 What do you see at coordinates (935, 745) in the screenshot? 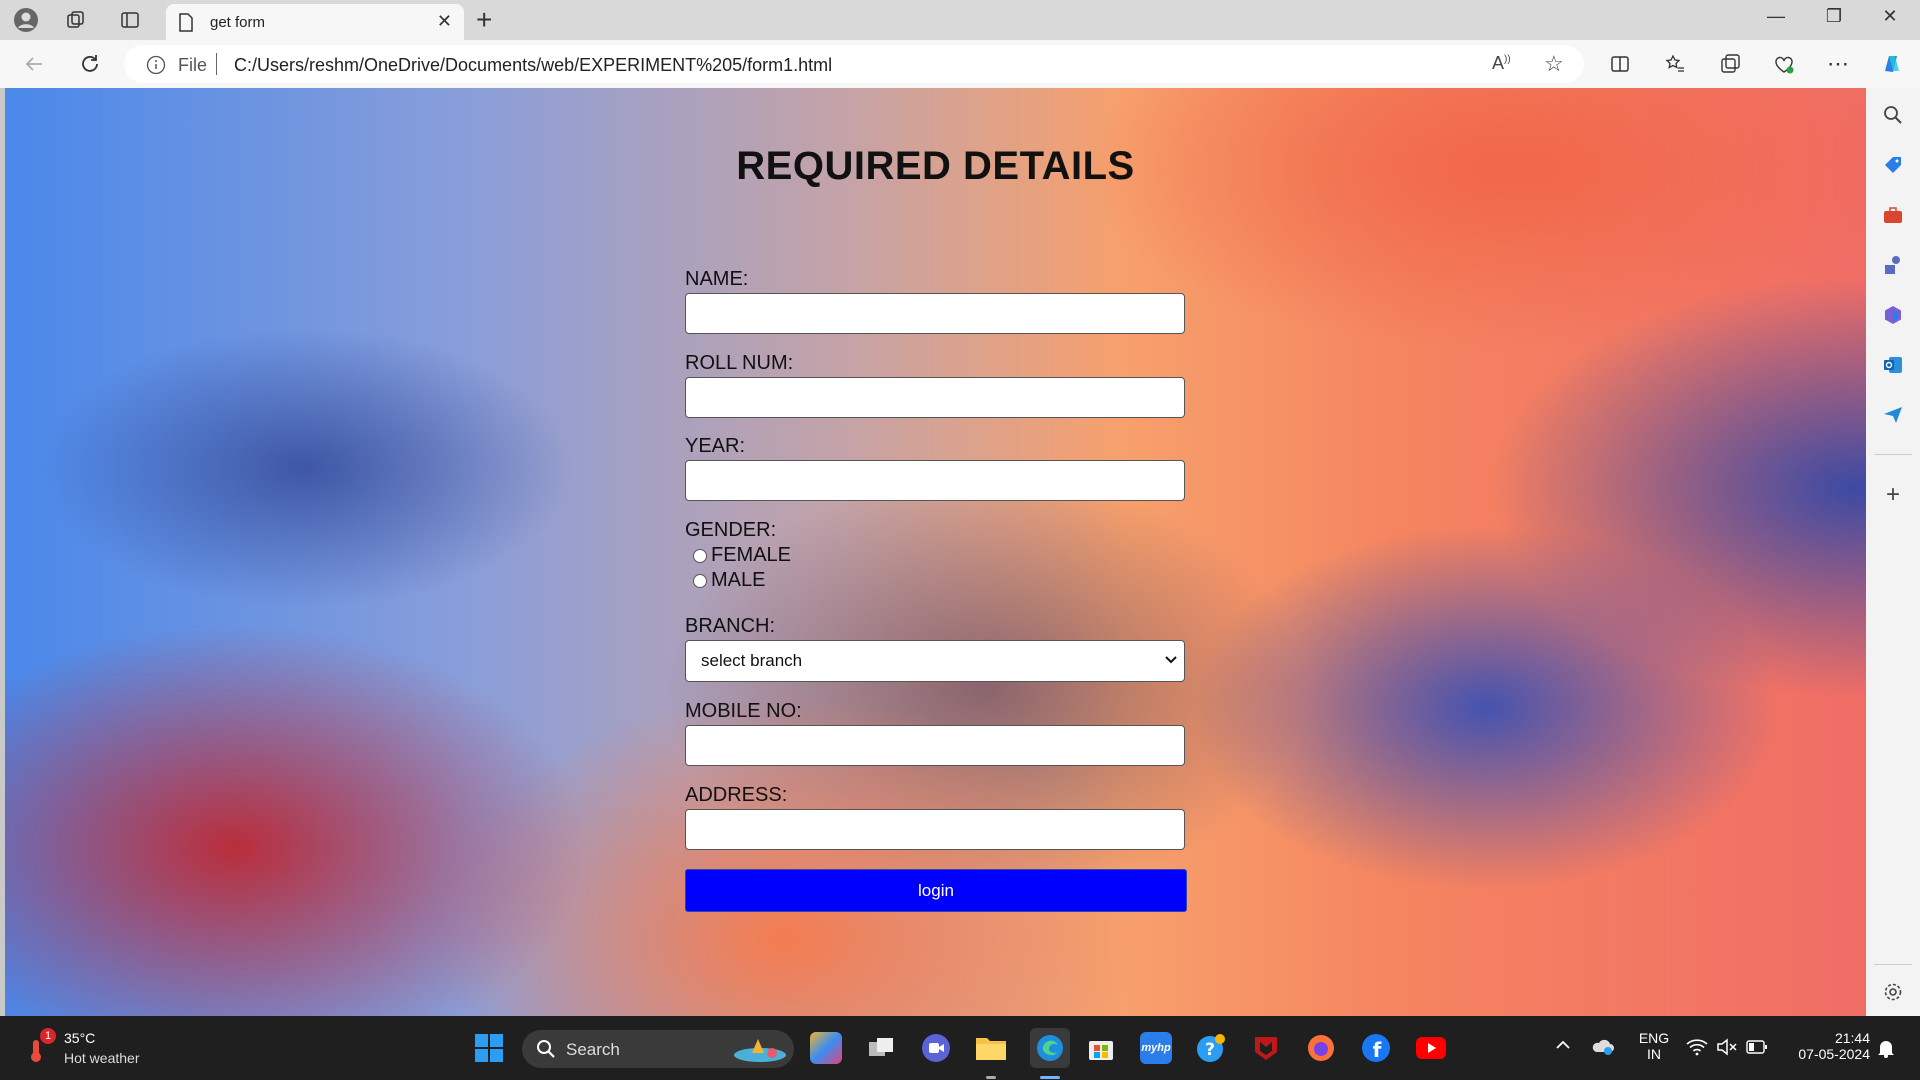
I see `mobile-no-input` at bounding box center [935, 745].